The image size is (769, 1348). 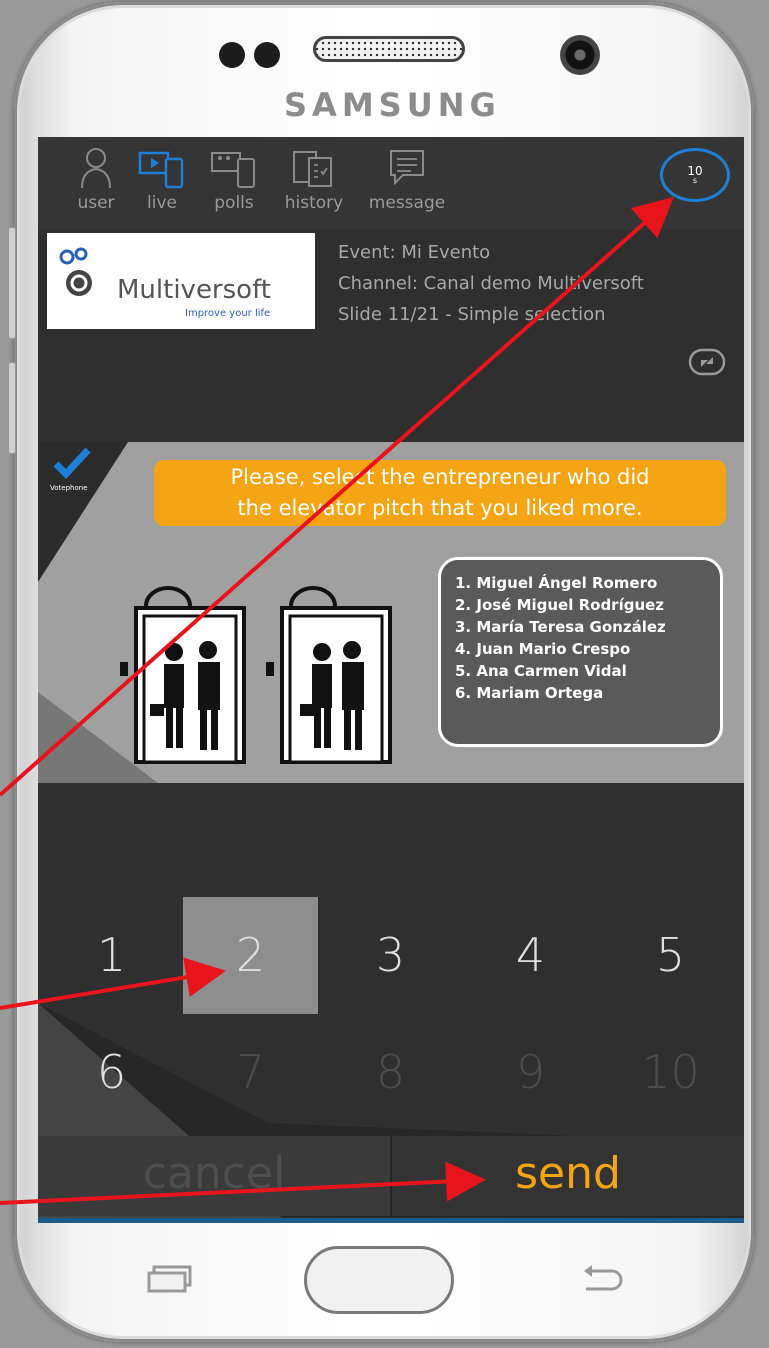 I want to click on candidate-item: 3. María Teresa González, so click(x=560, y=627).